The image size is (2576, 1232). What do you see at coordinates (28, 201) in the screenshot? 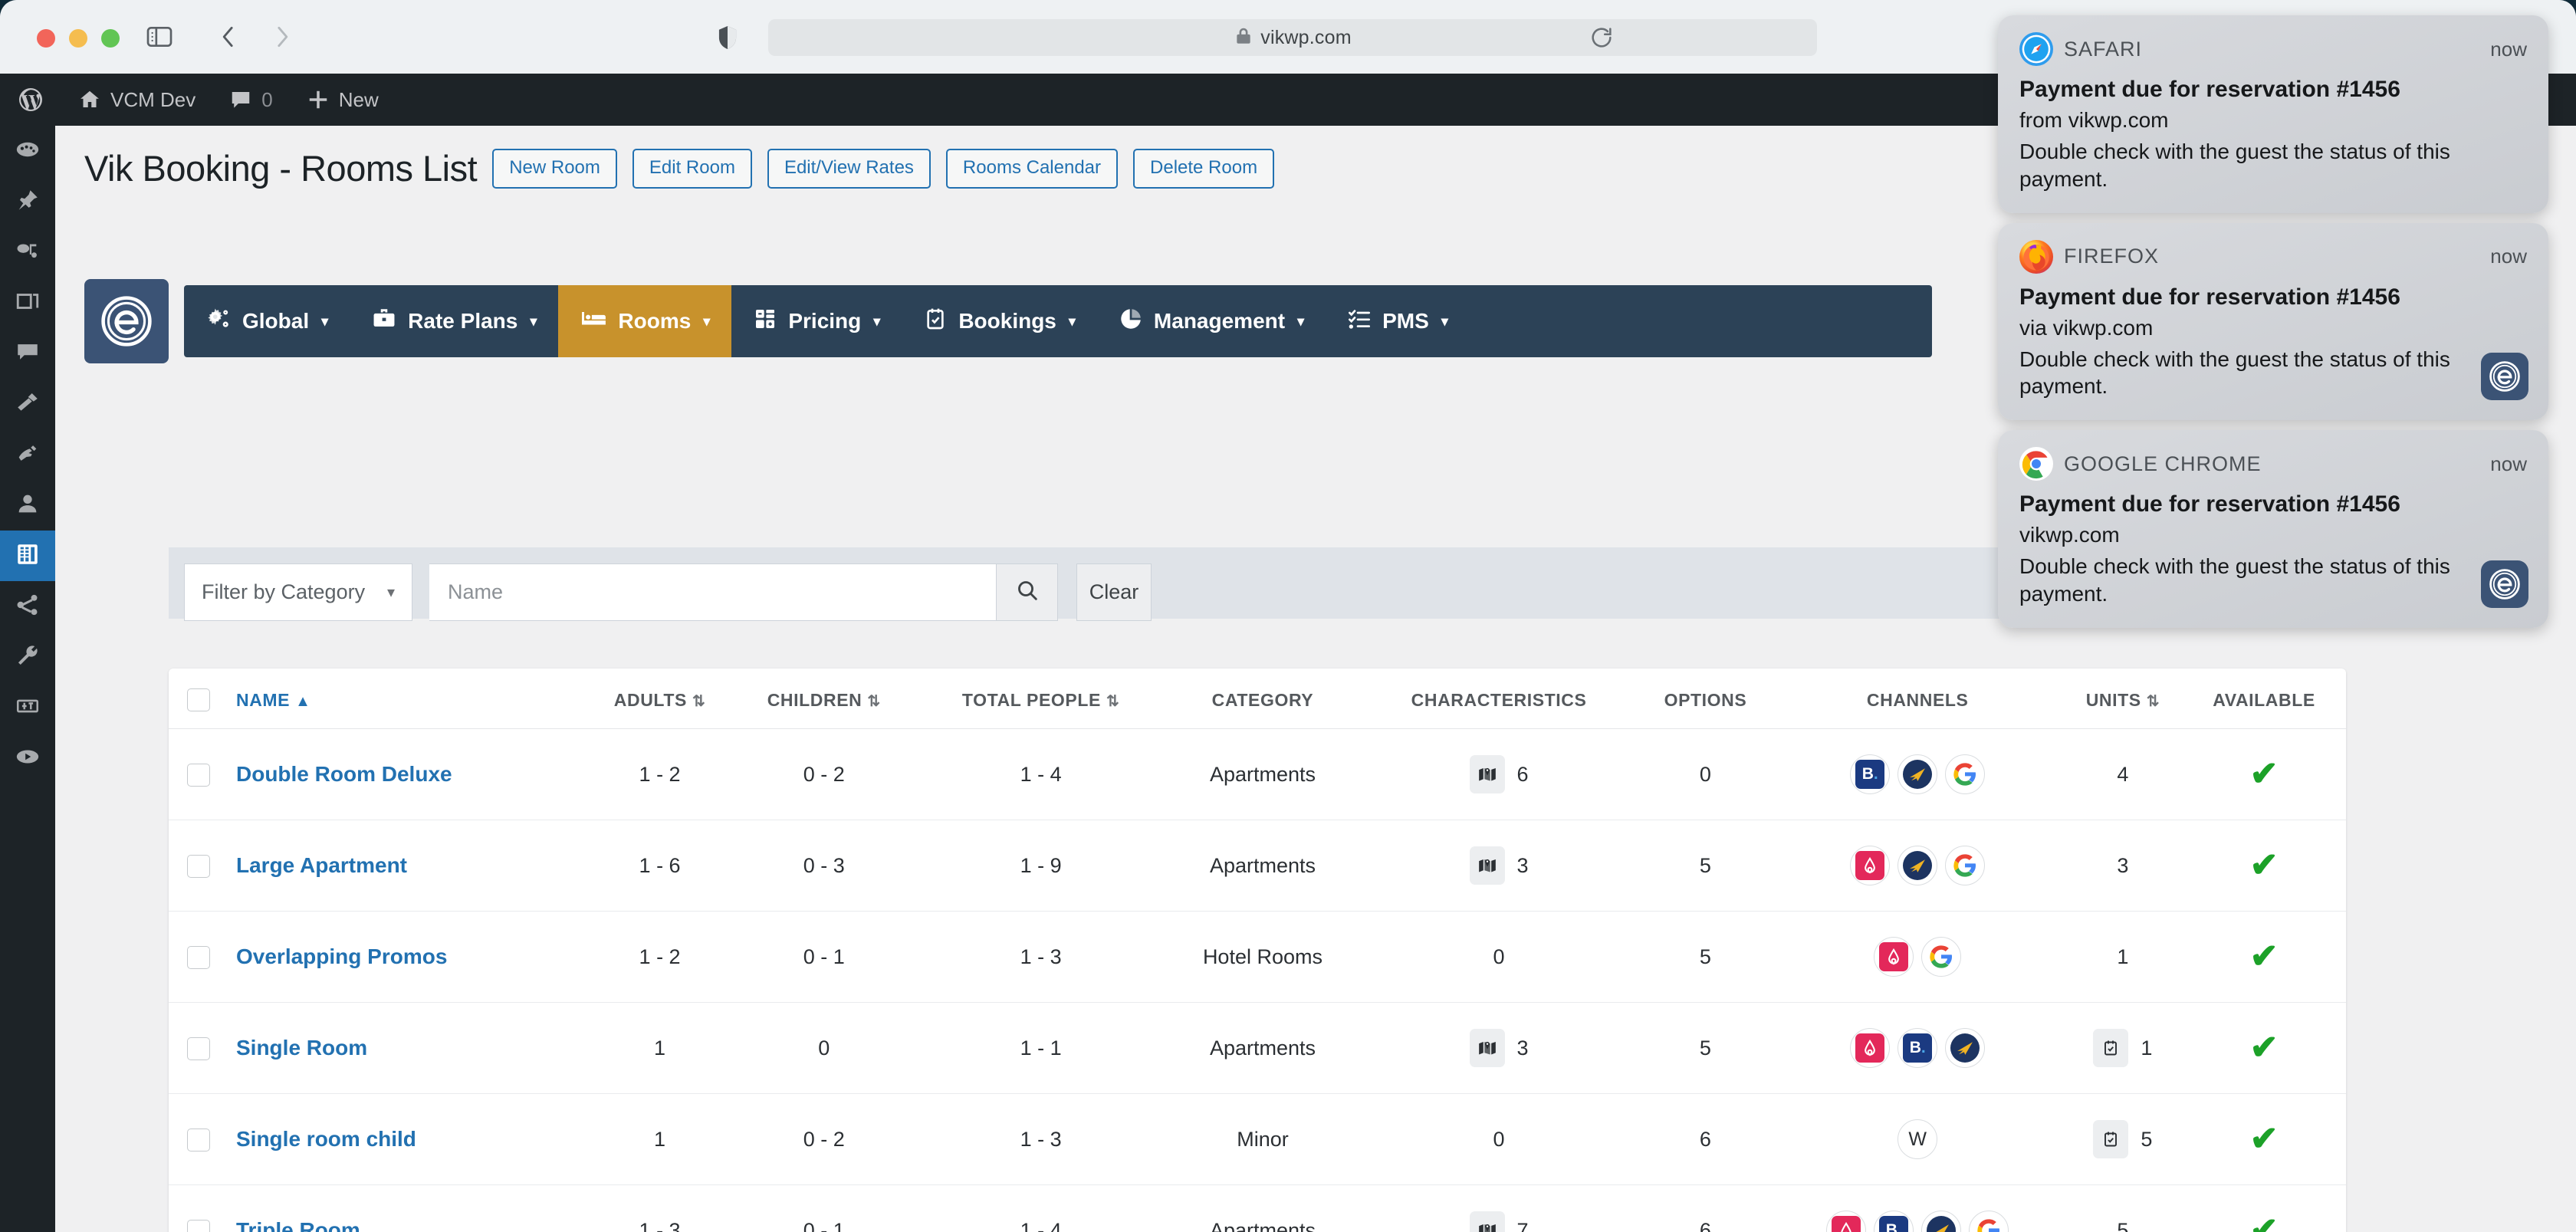
I see `sidebar-item-posts` at bounding box center [28, 201].